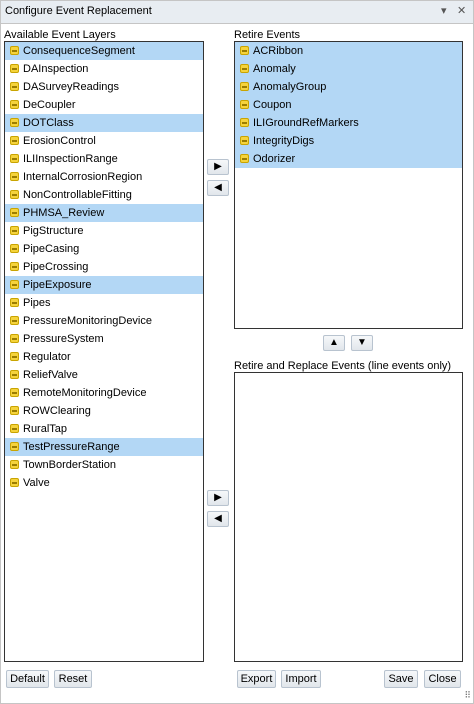 This screenshot has height=704, width=474. I want to click on list-item-label: PressureMonitoringDevice, so click(87, 321).